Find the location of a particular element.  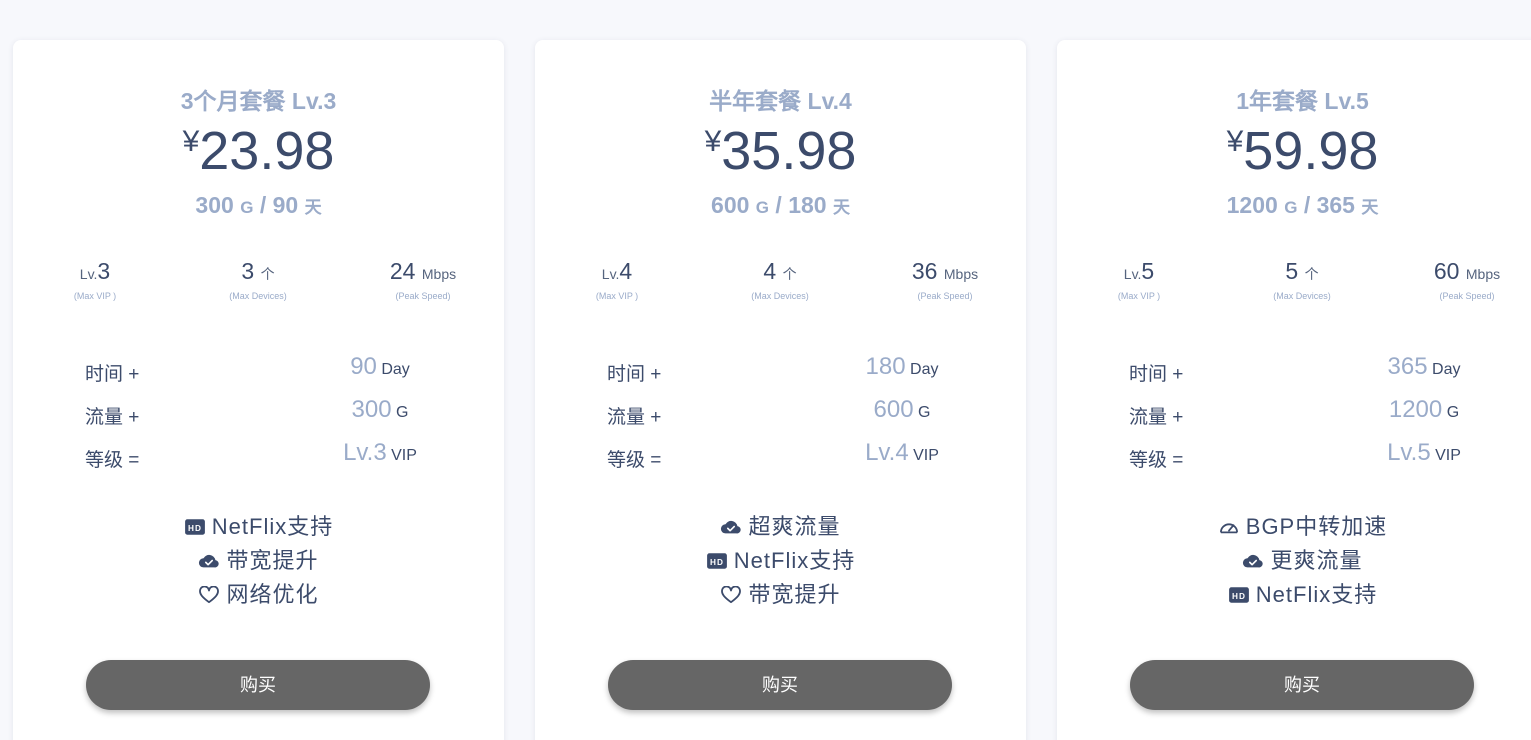

price-amount: 59.98 is located at coordinates (1311, 151).